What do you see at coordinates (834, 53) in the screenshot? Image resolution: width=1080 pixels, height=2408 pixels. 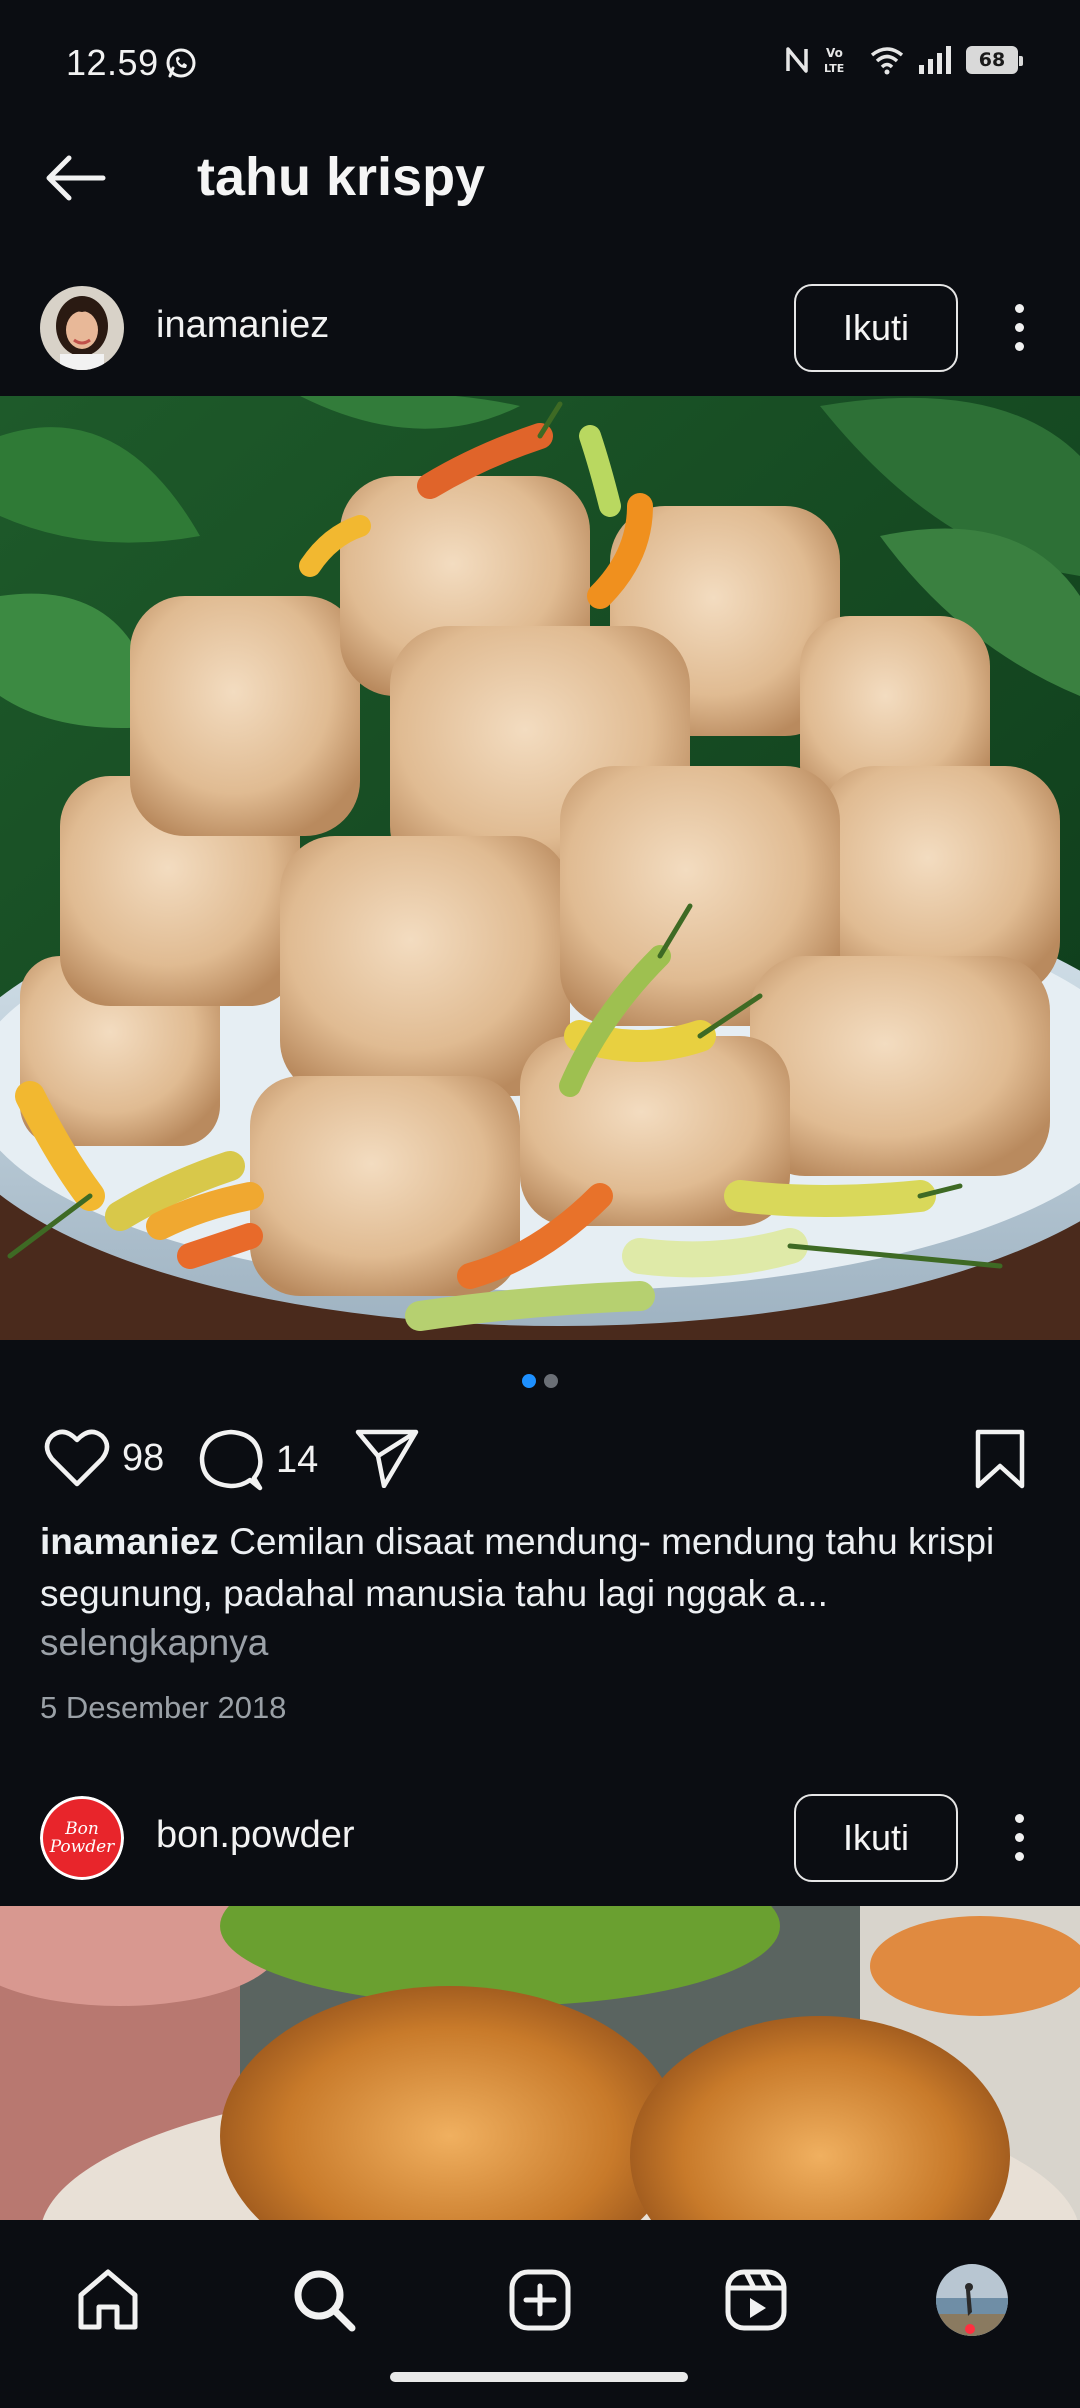 I see `svg-text: Vo` at bounding box center [834, 53].